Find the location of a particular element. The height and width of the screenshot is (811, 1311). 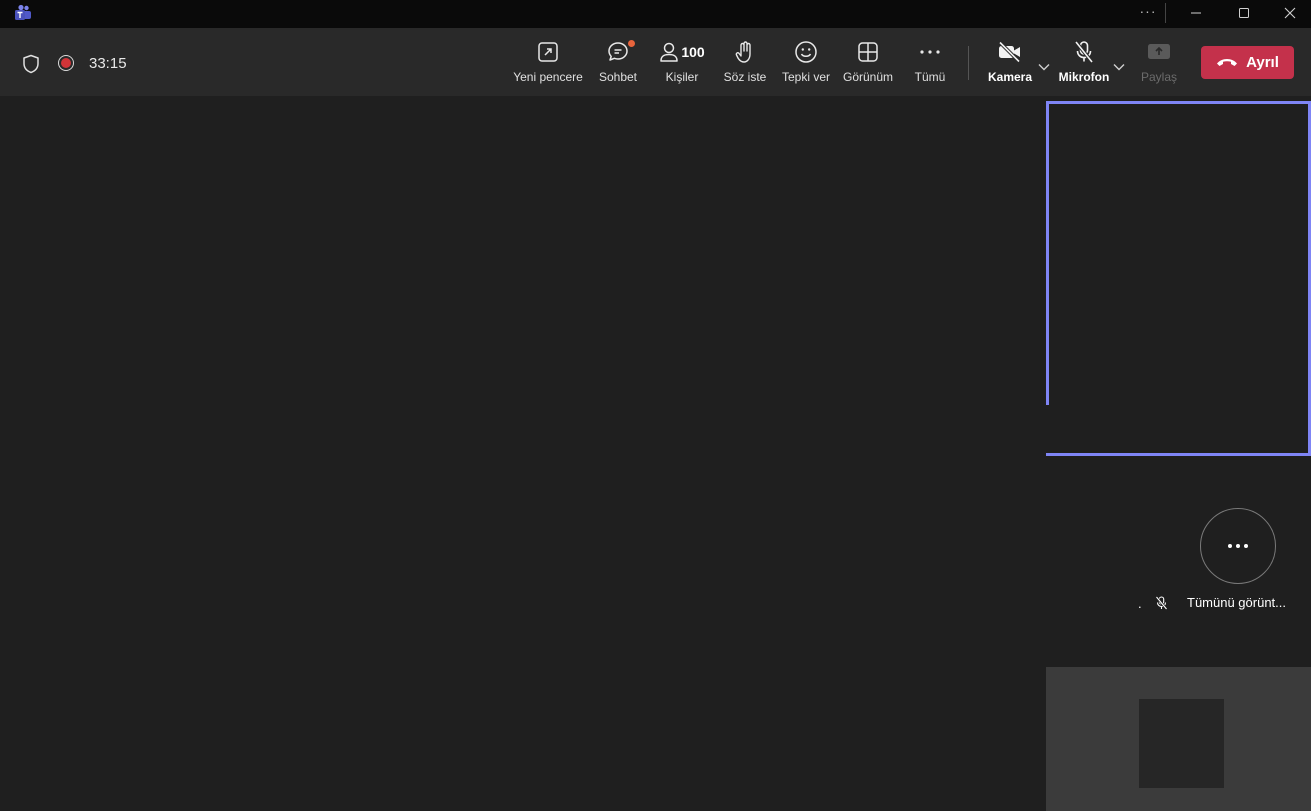

chat-icon is located at coordinates (620, 52).